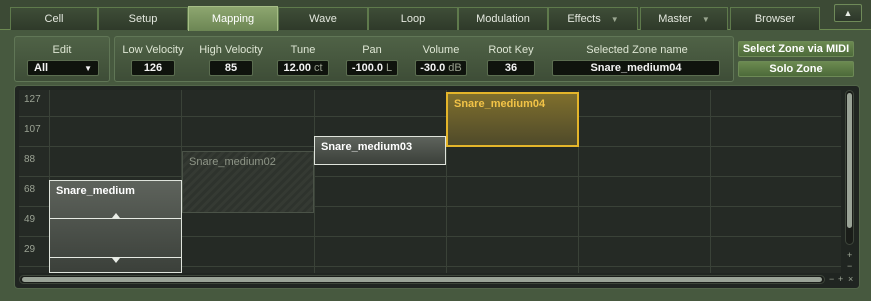 Image resolution: width=871 pixels, height=301 pixels. What do you see at coordinates (675, 19) in the screenshot?
I see `tab-label: Master` at bounding box center [675, 19].